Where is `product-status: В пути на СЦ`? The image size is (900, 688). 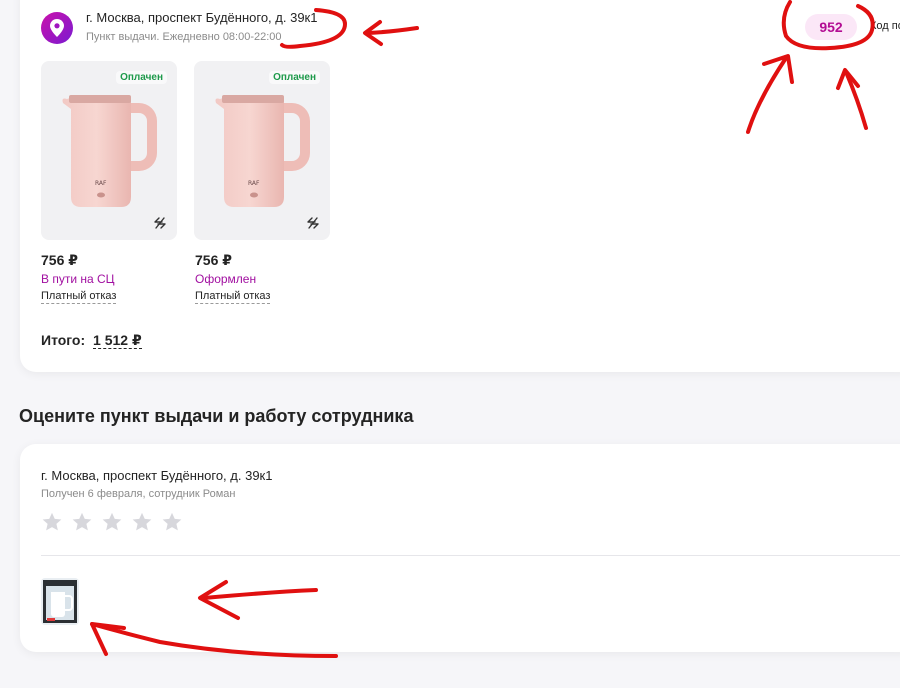
product-status: В пути на СЦ is located at coordinates (78, 279).